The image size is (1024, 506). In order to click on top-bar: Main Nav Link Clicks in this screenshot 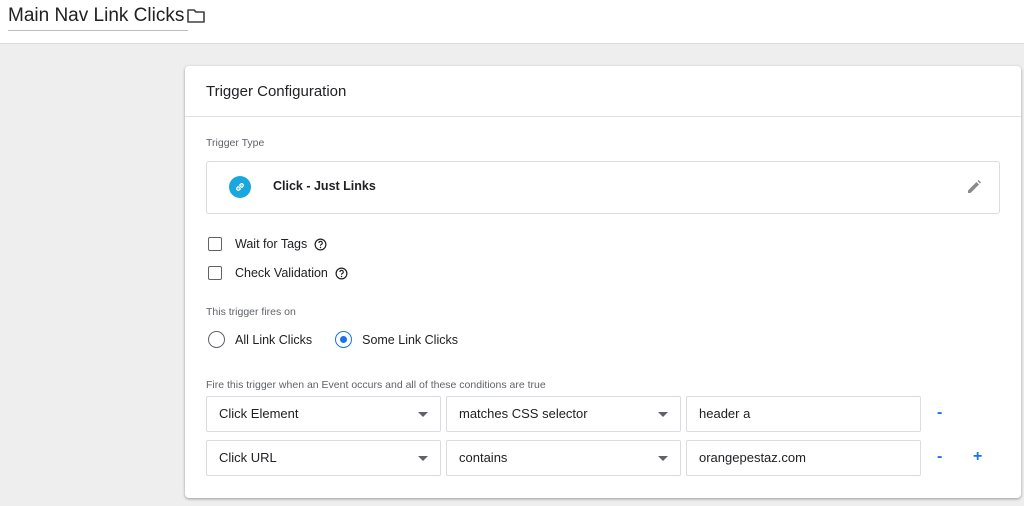, I will do `click(512, 22)`.